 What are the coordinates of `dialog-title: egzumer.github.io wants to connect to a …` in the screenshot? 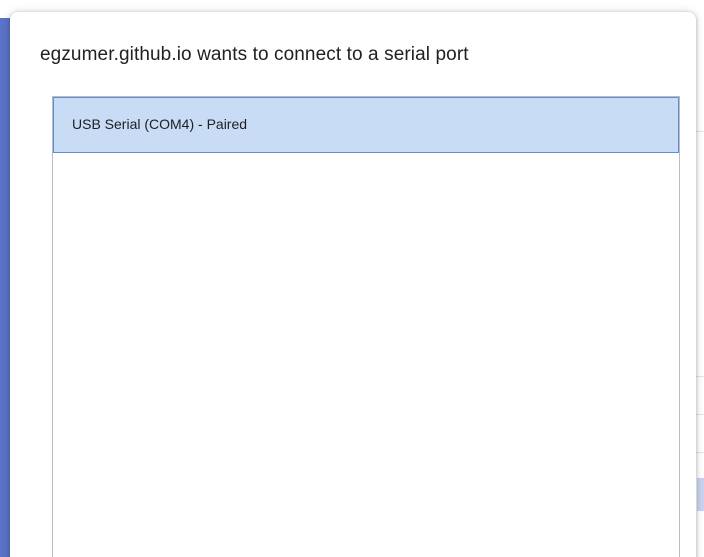 It's located at (254, 54).